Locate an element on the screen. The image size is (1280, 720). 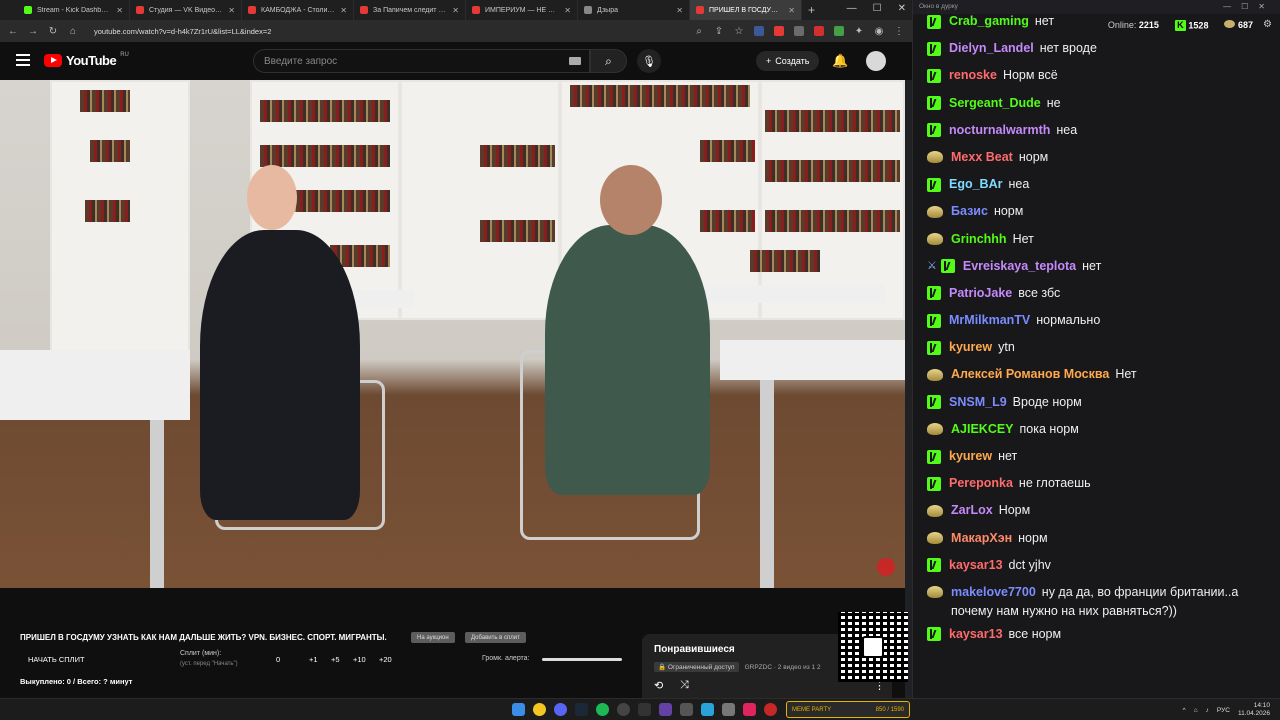
chat-username: ZarLox is located at coordinates (972, 510).